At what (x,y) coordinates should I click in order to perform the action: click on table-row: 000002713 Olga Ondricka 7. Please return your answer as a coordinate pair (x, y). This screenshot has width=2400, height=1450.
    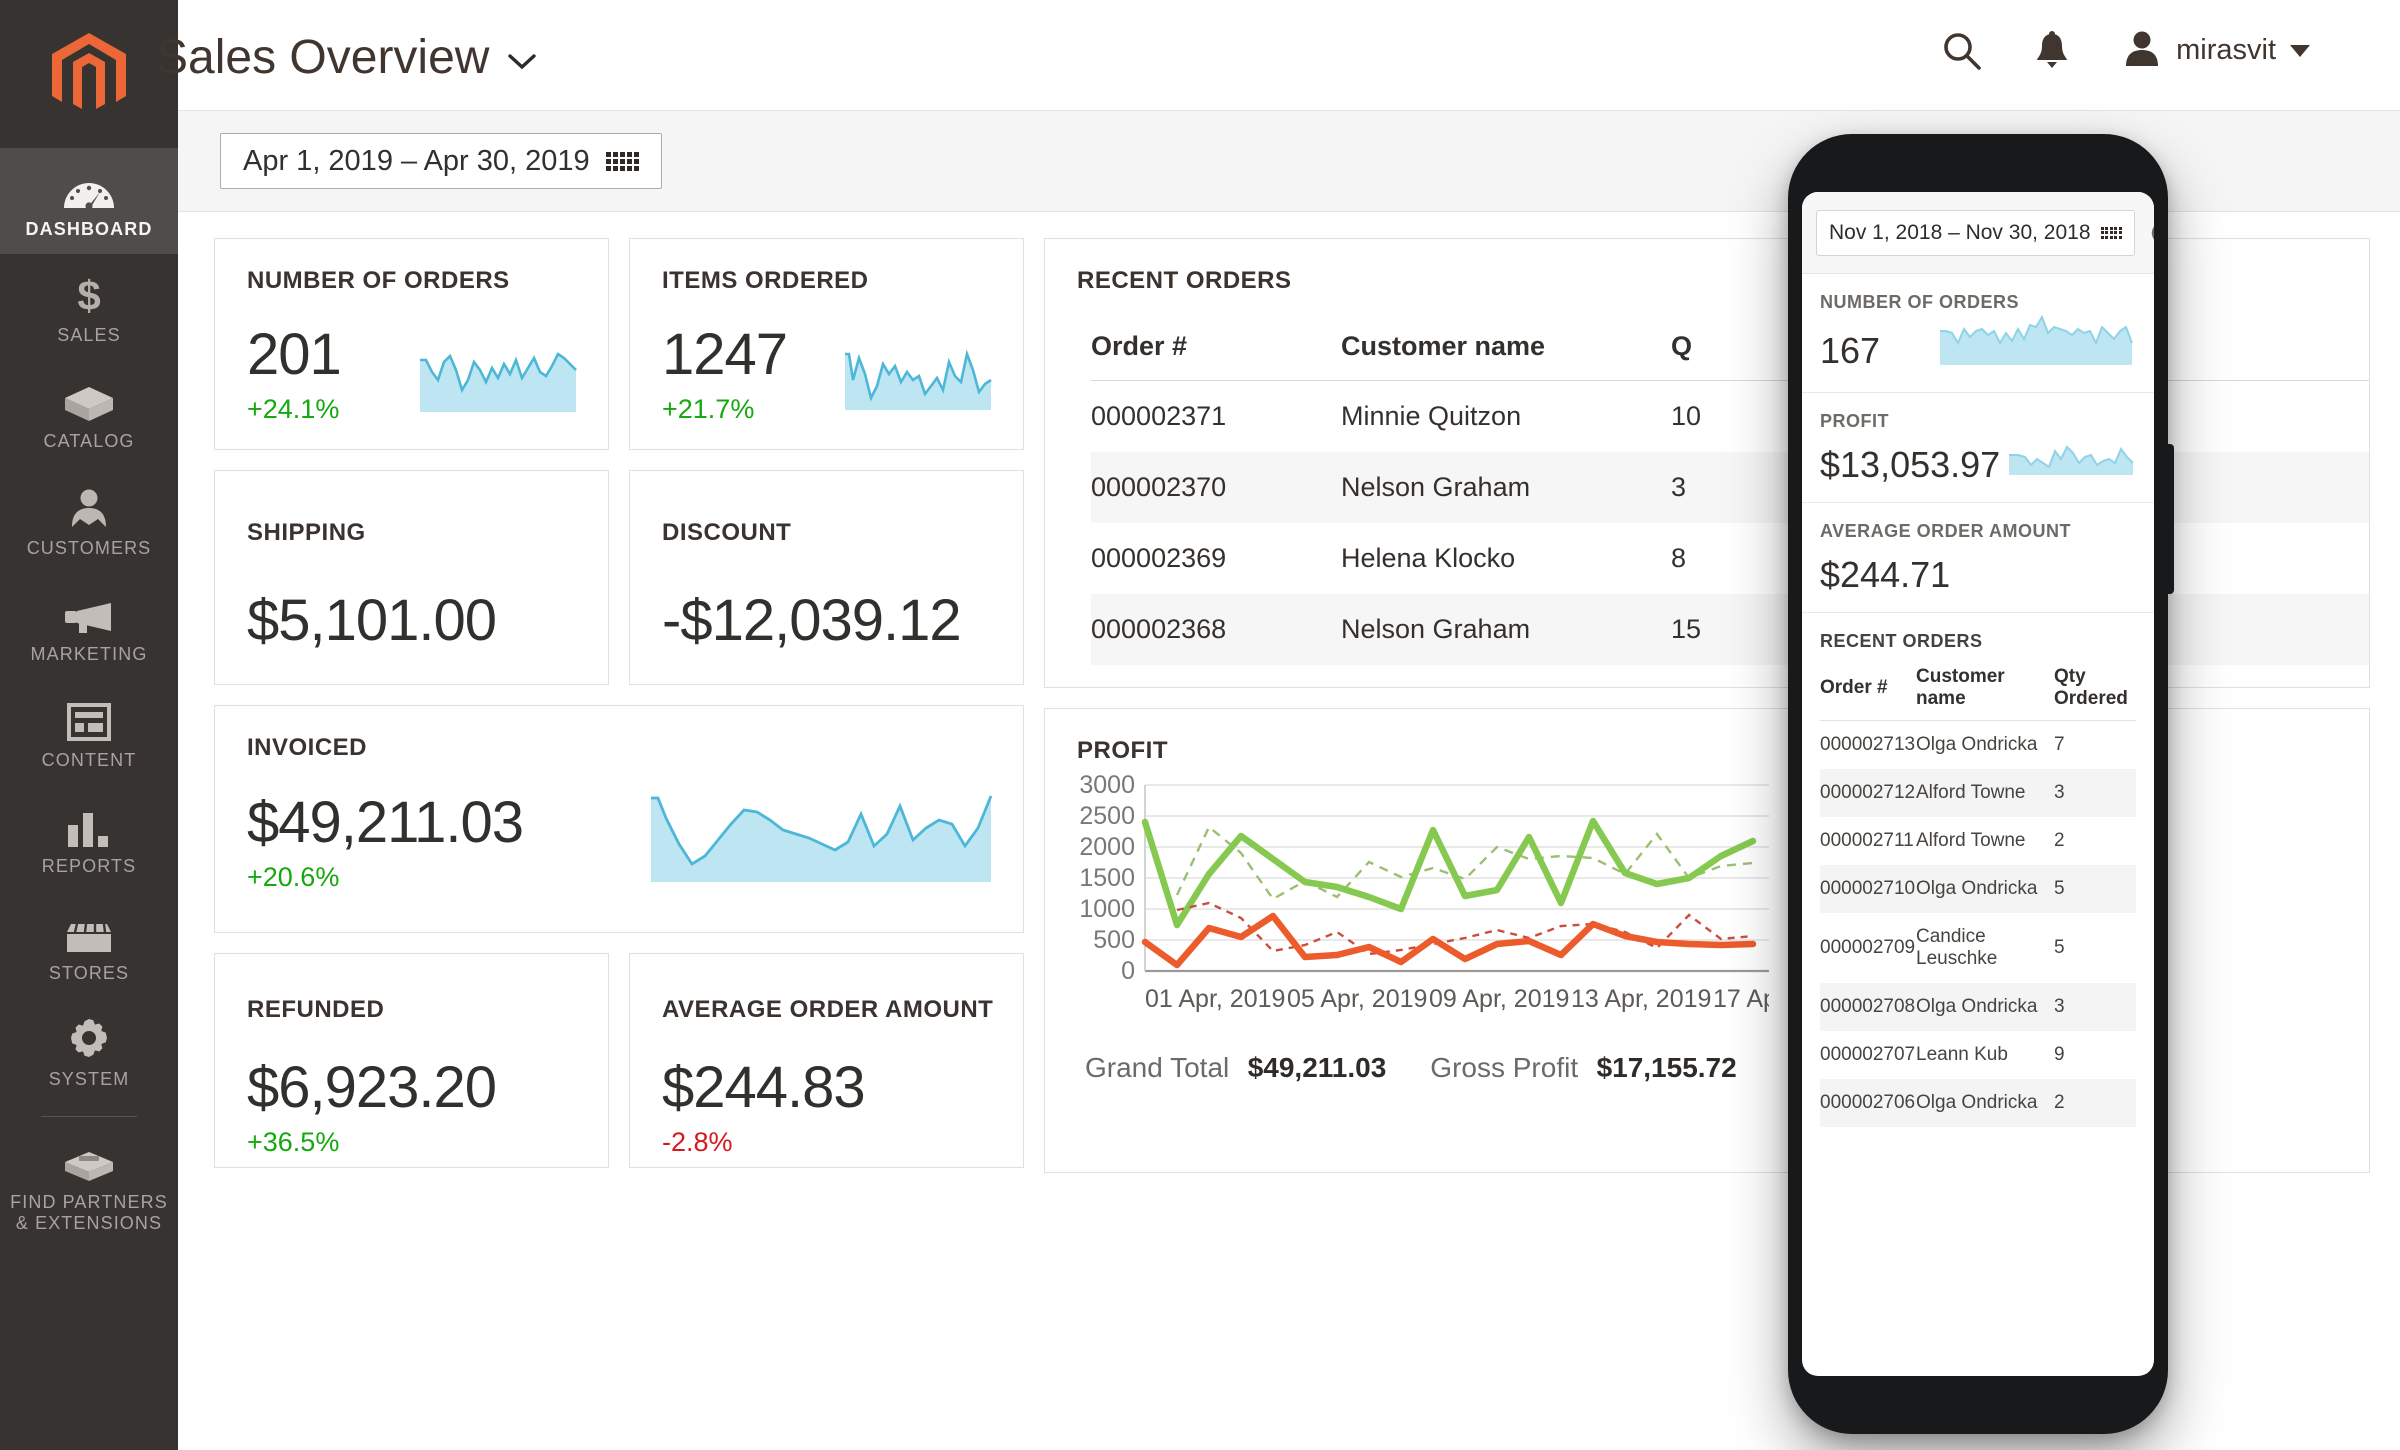
    Looking at the image, I should click on (1978, 745).